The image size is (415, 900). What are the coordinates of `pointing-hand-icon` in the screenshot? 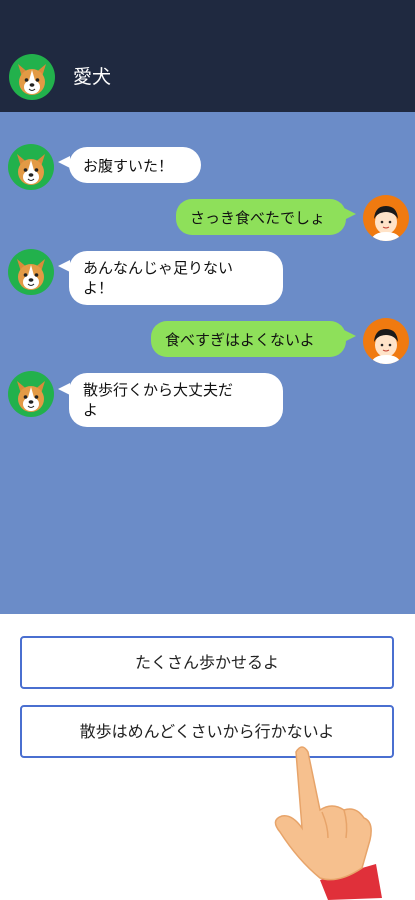 It's located at (323, 820).